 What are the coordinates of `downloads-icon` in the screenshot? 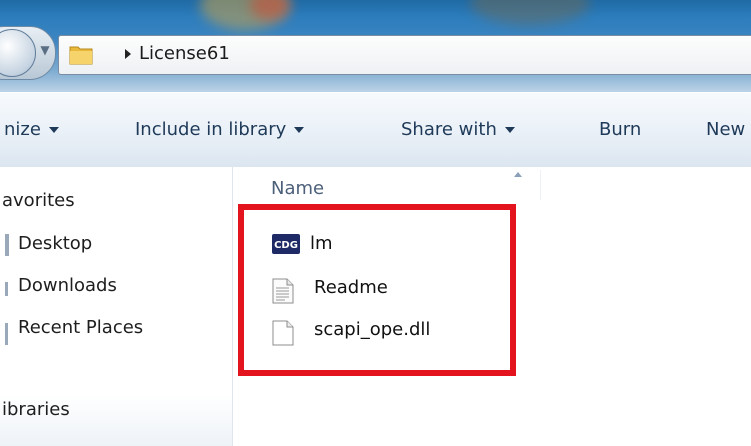 It's located at (6, 289).